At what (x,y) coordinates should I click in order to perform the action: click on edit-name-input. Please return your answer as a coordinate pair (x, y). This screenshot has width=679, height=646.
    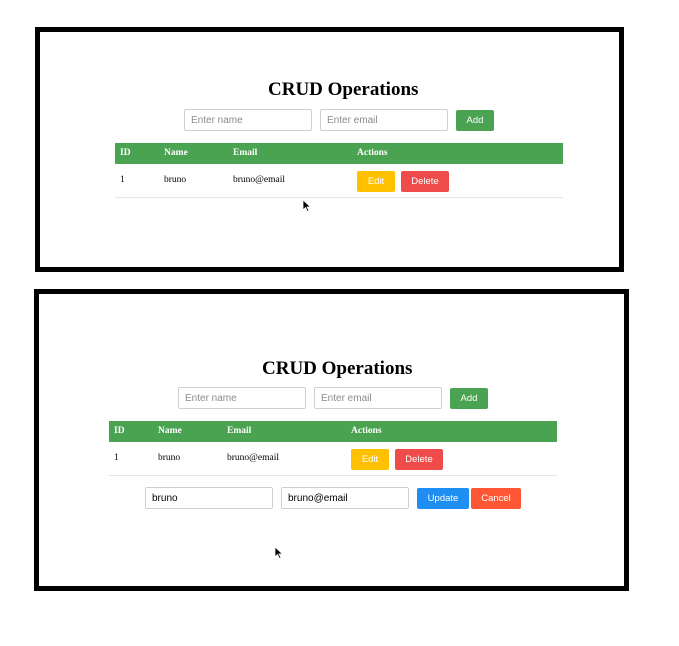
    Looking at the image, I should click on (209, 498).